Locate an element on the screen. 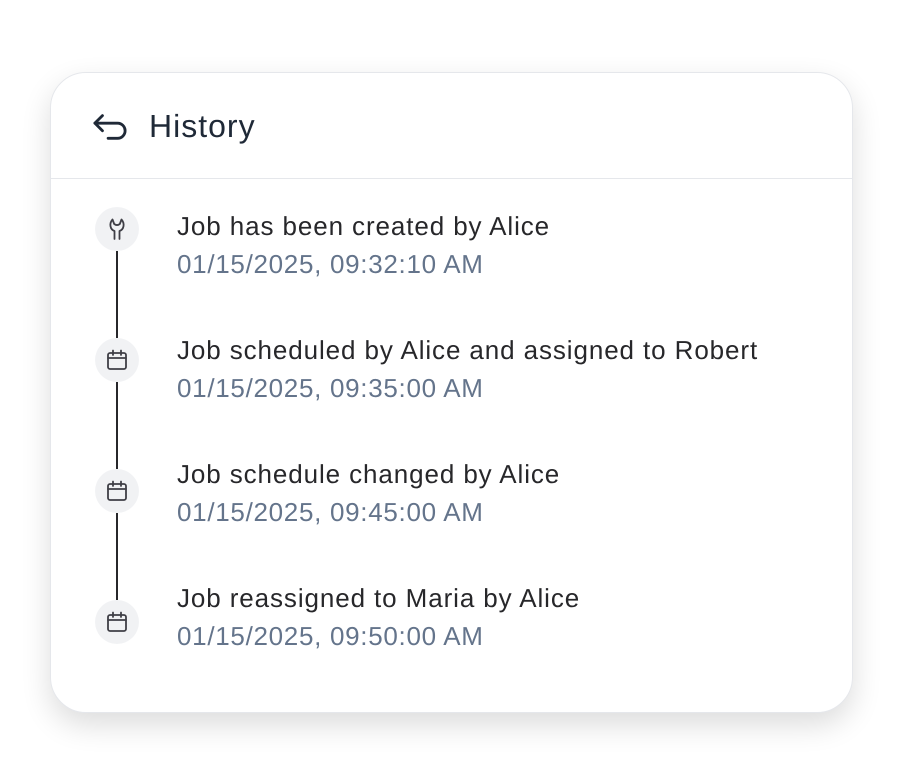 The height and width of the screenshot is (775, 901). event-timestamp: 01/15/2025, 09:45:00 AM is located at coordinates (330, 512).